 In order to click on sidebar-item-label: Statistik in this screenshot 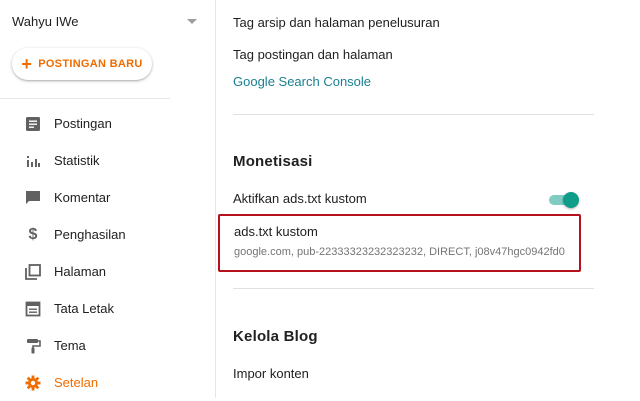, I will do `click(77, 160)`.